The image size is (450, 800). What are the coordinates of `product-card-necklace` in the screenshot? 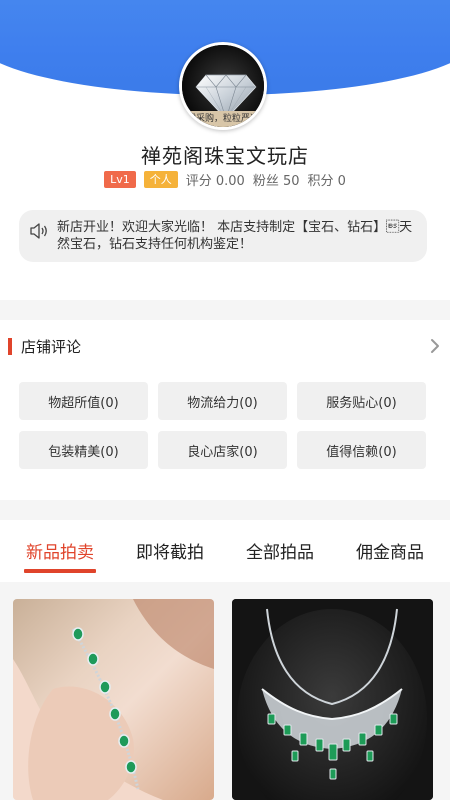 It's located at (332, 699).